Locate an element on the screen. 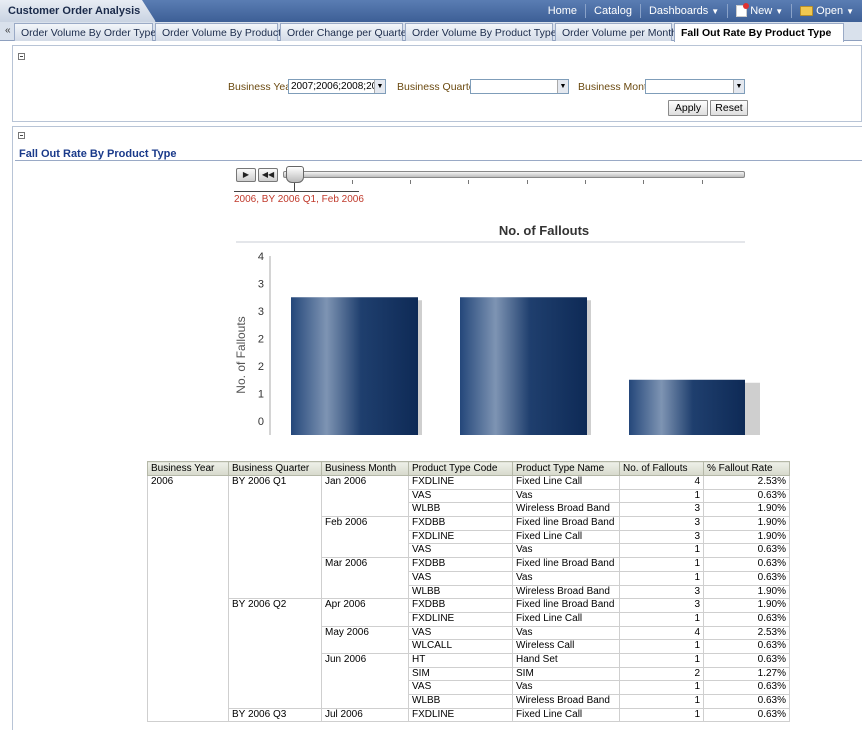  cell-product-type-code: WLCALL is located at coordinates (460, 646).